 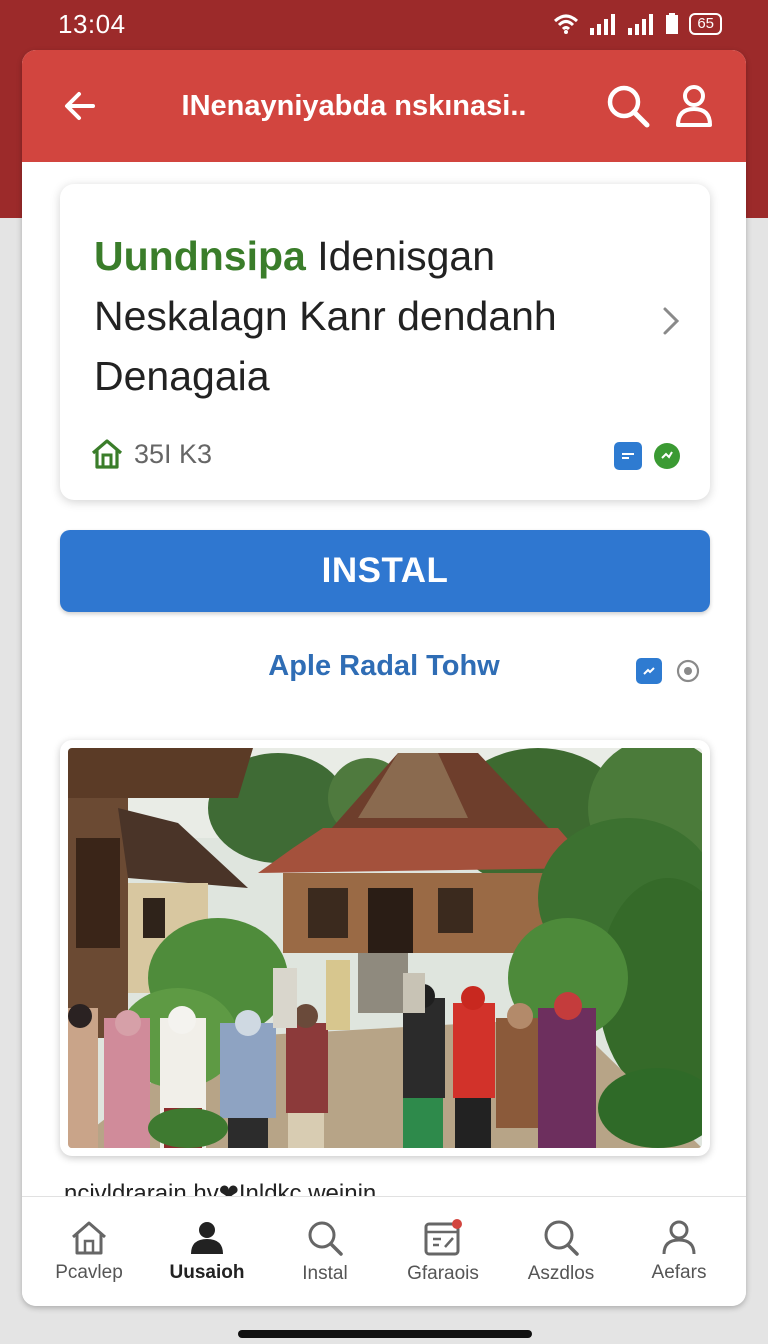 I want to click on arrow-left-icon, so click(x=80, y=106).